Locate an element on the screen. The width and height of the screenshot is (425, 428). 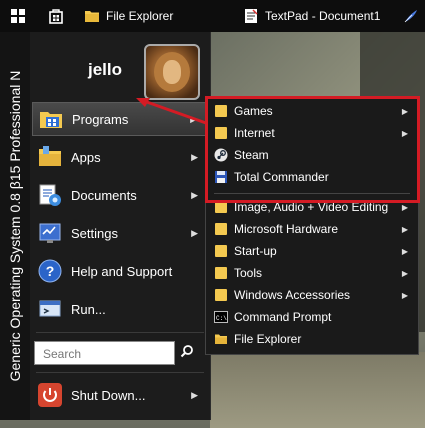
submenu-item-command-prompt-label: Command Prompt is located at coordinates (283, 317).